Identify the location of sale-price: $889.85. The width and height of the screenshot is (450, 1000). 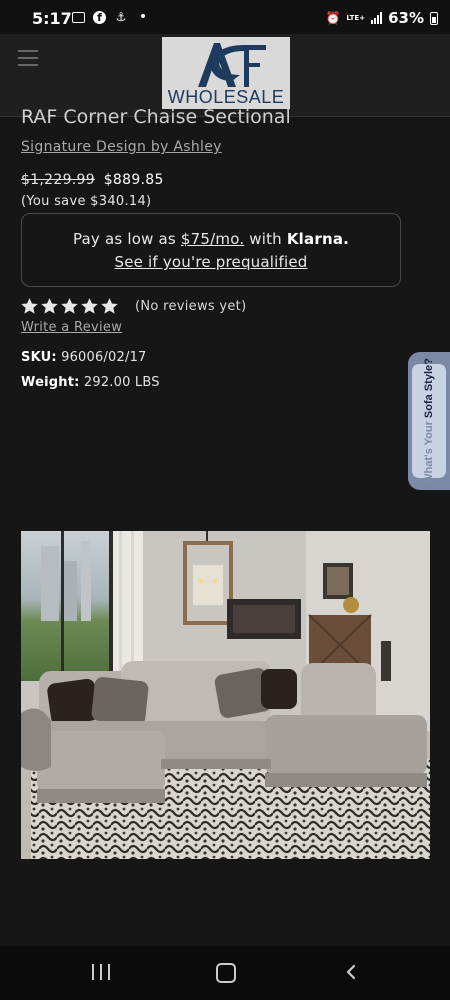
(133, 180).